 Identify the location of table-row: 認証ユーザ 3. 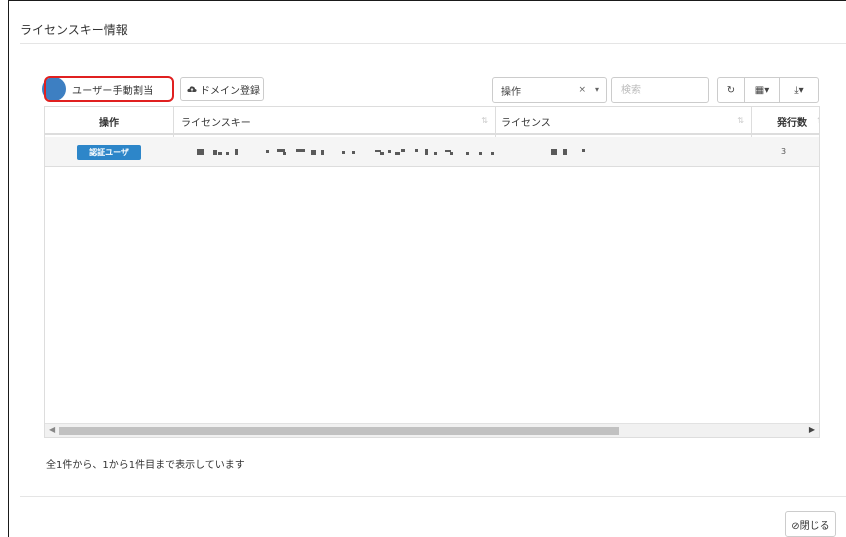
(432, 152).